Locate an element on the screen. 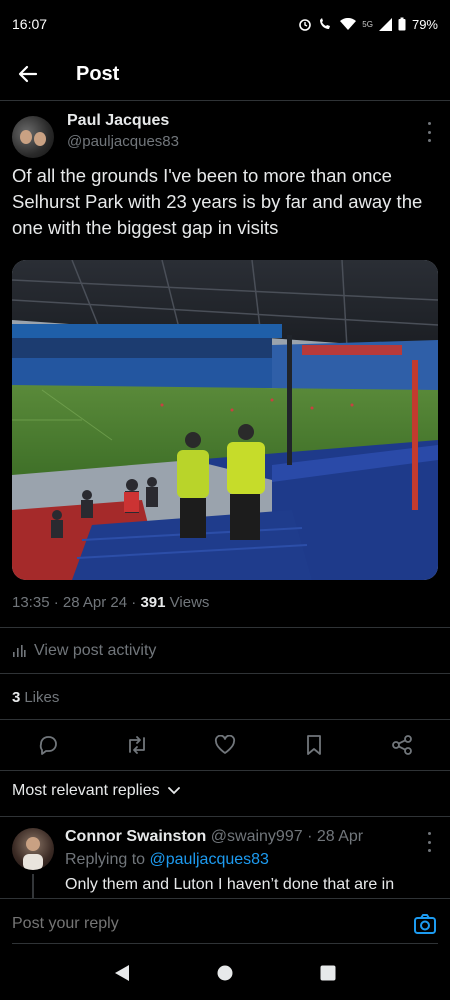 Image resolution: width=450 pixels, height=1000 pixels. alarm-icon is located at coordinates (305, 25).